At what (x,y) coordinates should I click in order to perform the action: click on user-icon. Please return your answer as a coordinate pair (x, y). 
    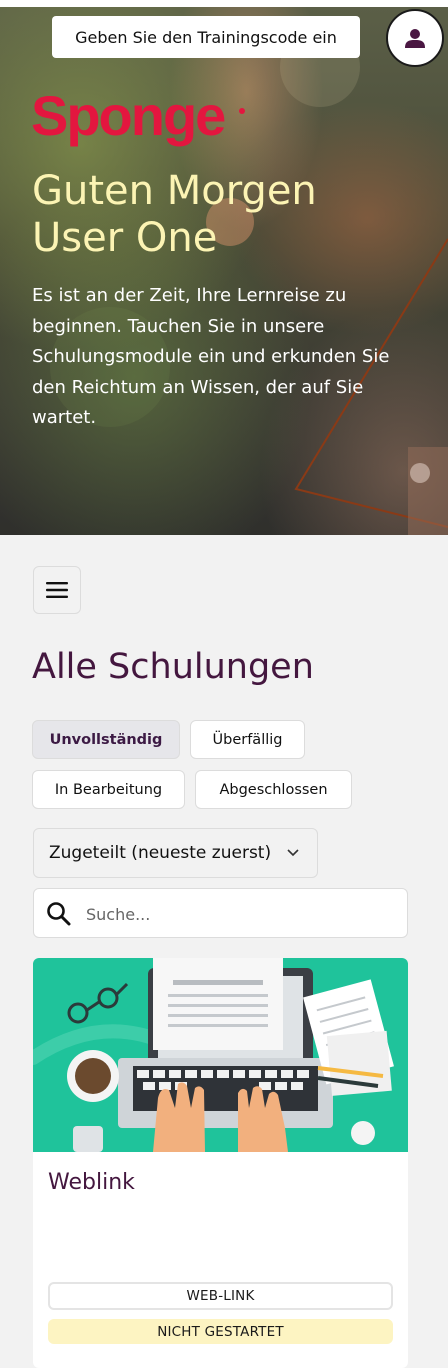
    Looking at the image, I should click on (415, 38).